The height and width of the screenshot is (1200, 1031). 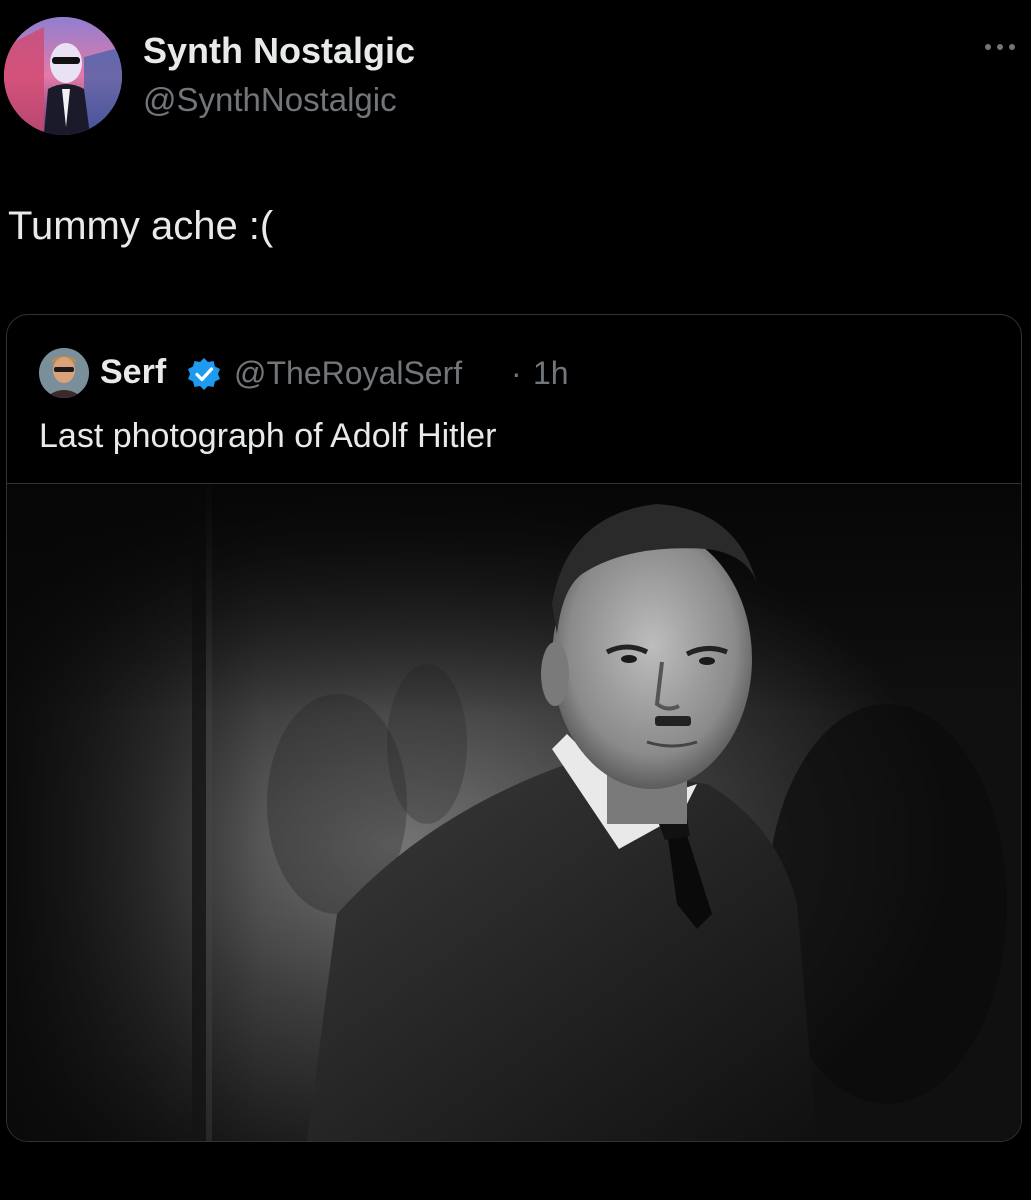 What do you see at coordinates (268, 436) in the screenshot?
I see `quoted-post-text: Last photograph of Adolf Hitler` at bounding box center [268, 436].